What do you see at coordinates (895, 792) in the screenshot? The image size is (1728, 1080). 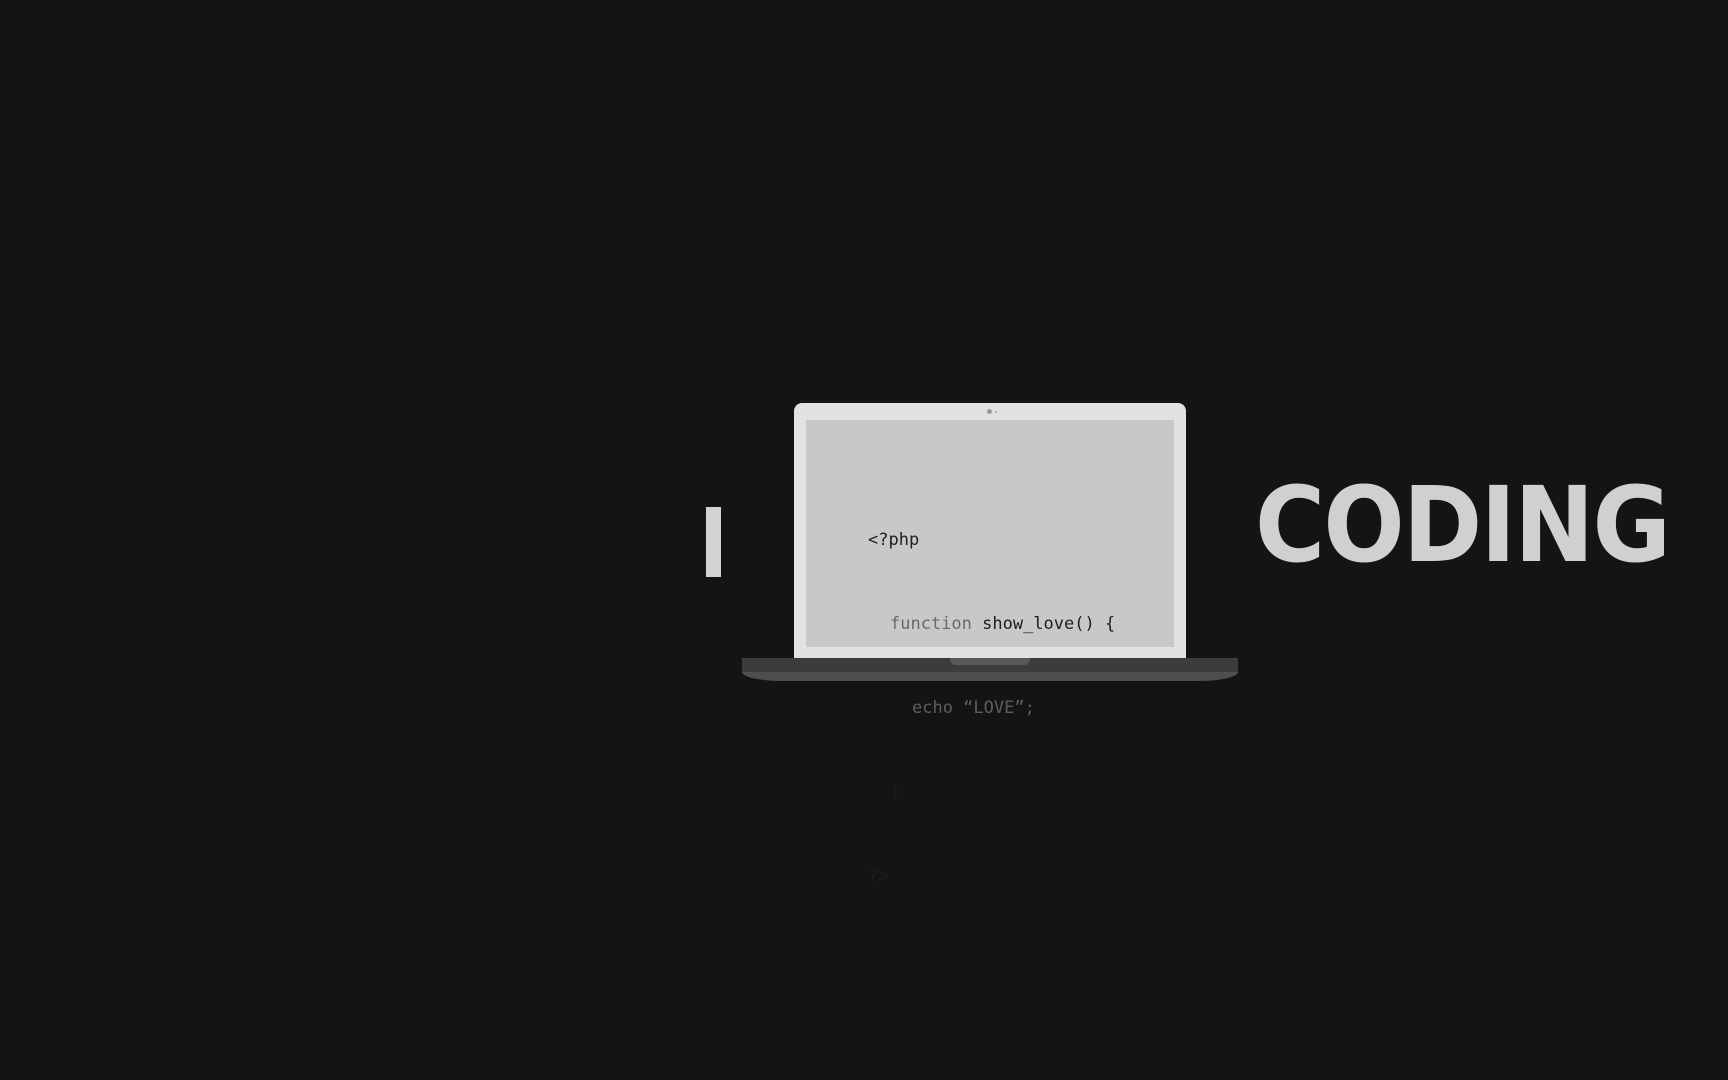 I see `code-line-close-brace: }` at bounding box center [895, 792].